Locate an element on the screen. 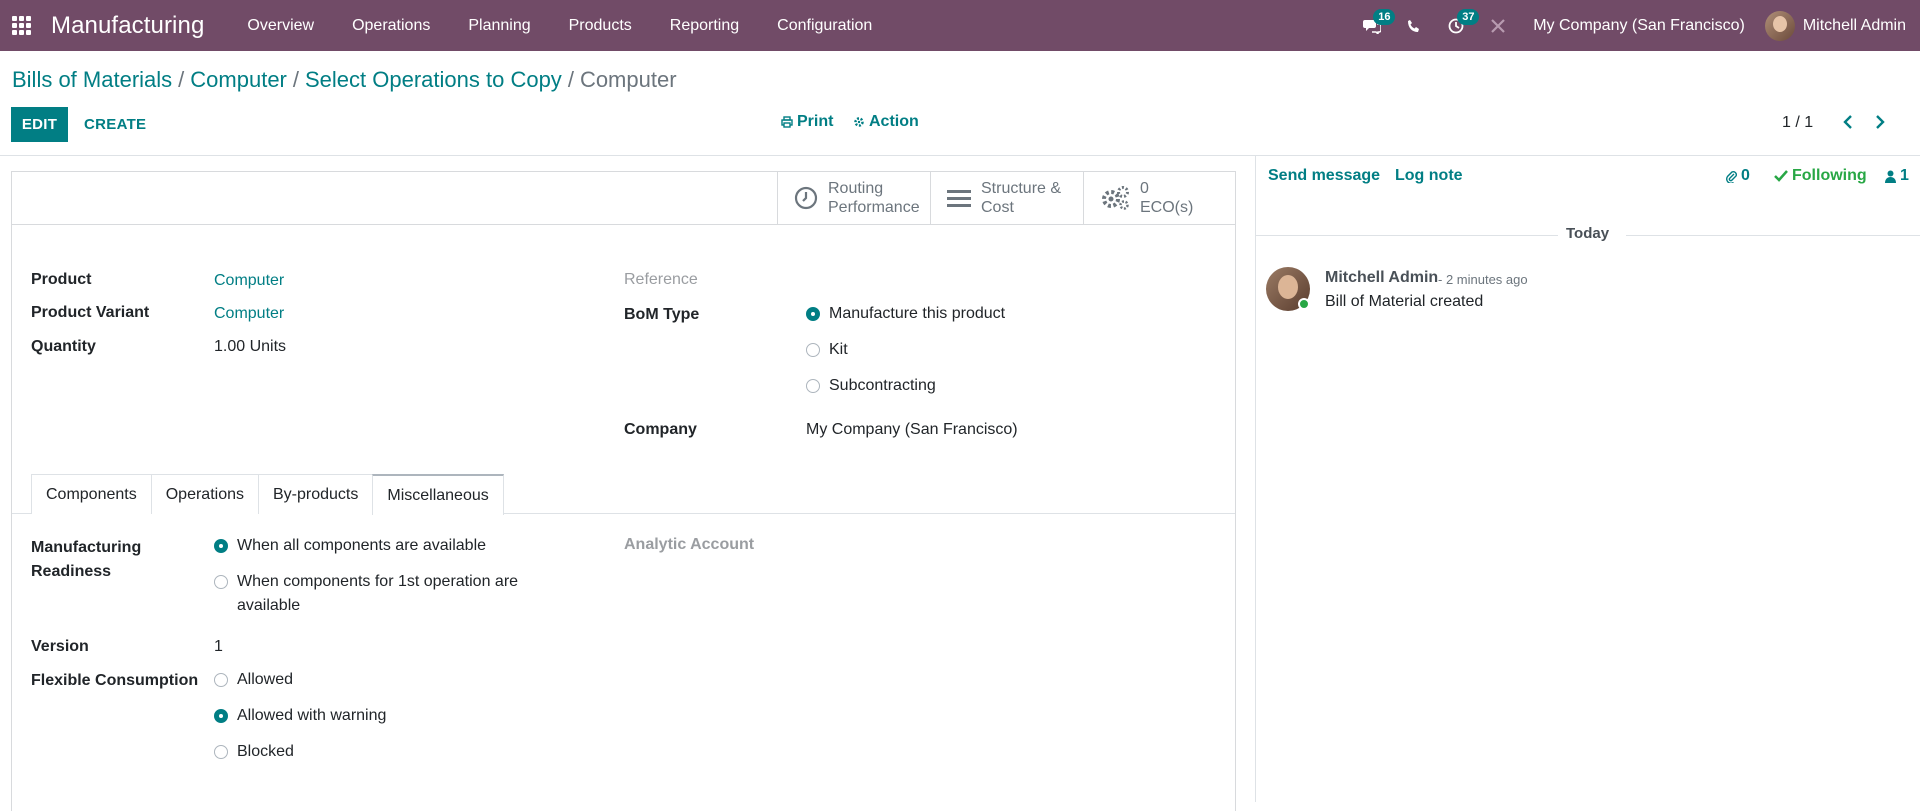  analytic-account-label: Analytic Account is located at coordinates (689, 544).